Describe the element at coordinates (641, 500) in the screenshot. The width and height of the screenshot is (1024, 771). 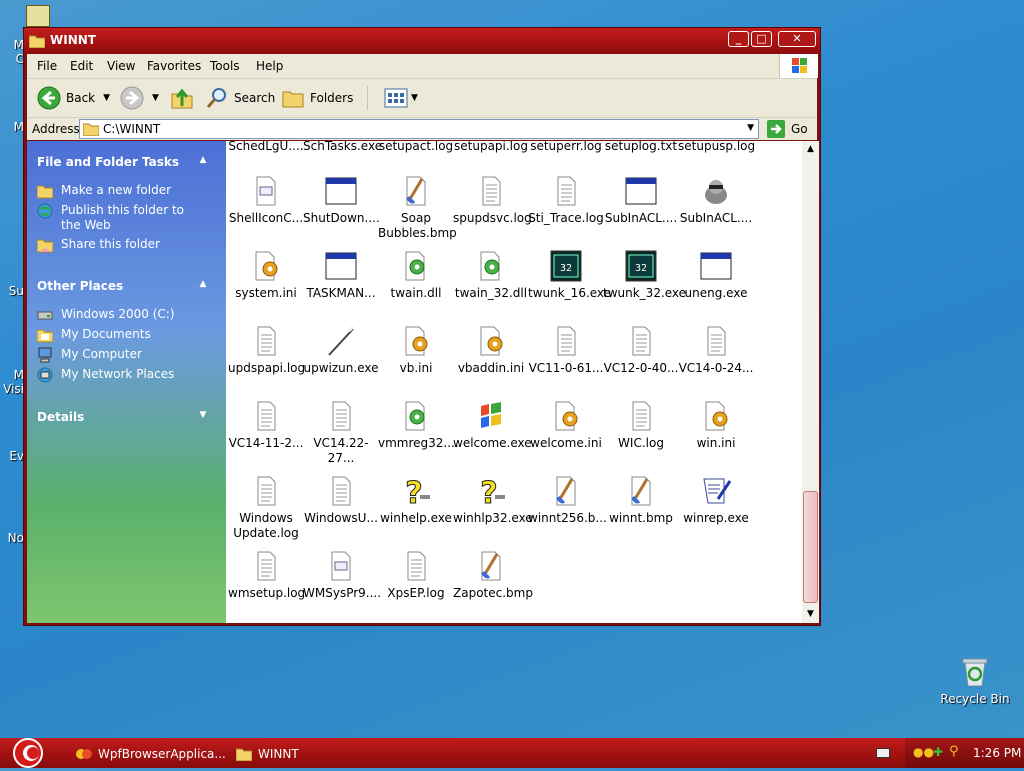
I see `file-item: winnt.bmp` at that location.